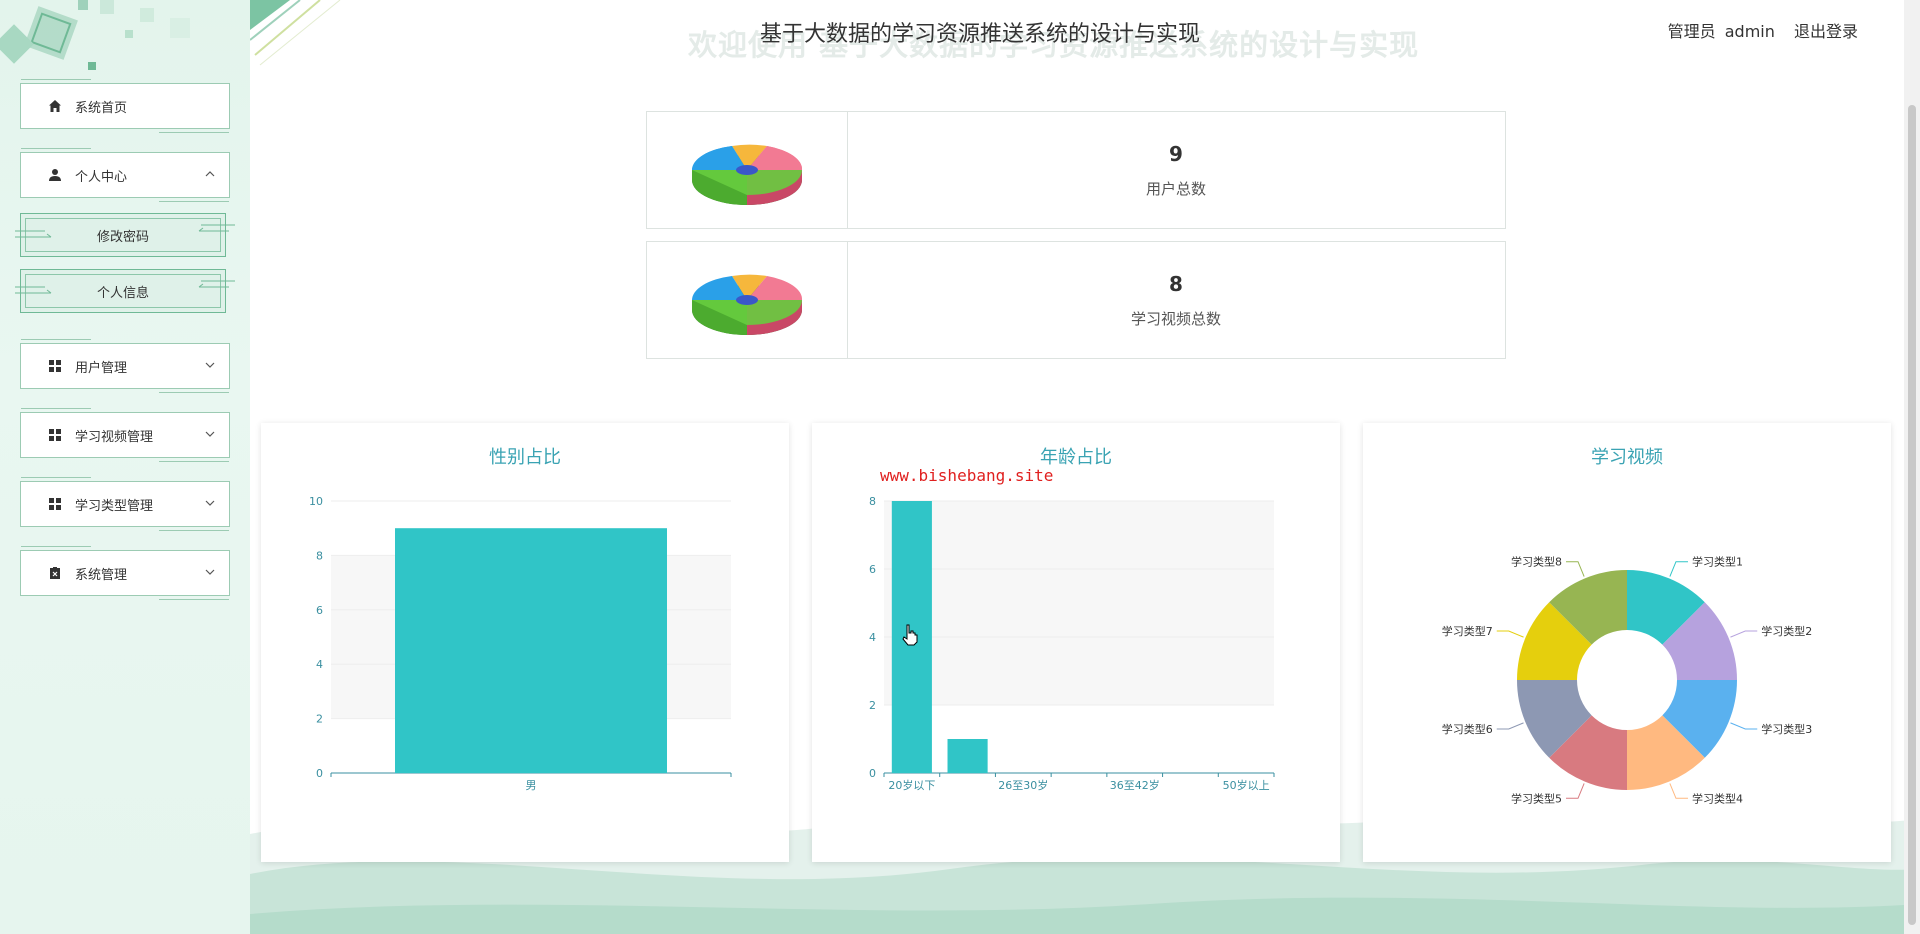  What do you see at coordinates (1627, 457) in the screenshot?
I see `chart-title: 学习视频` at bounding box center [1627, 457].